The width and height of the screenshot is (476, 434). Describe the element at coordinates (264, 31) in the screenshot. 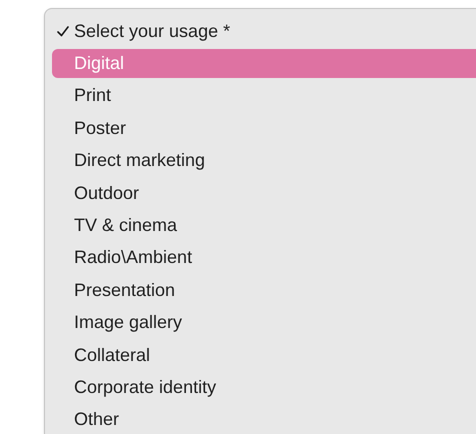

I see `menu-option: Select your usage *` at that location.